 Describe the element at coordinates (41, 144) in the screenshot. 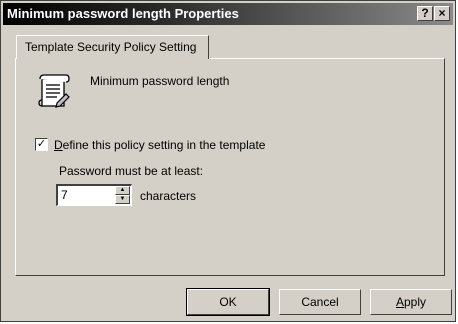

I see `define-policy-checkbox: ✓` at that location.